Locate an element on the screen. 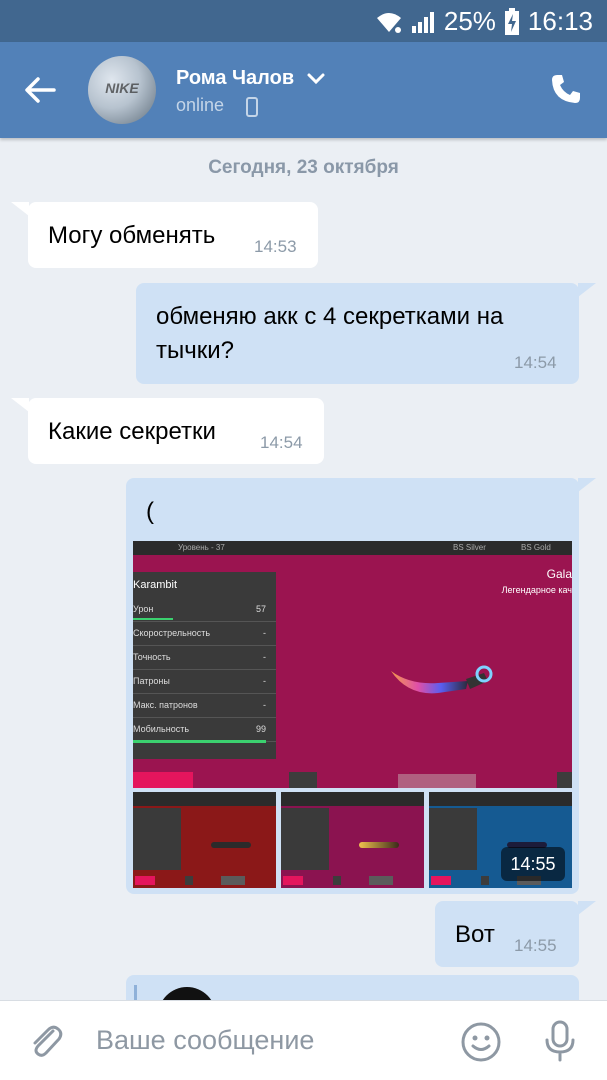 The width and height of the screenshot is (607, 1080). message-input: Ваше сообщение is located at coordinates (205, 1040).